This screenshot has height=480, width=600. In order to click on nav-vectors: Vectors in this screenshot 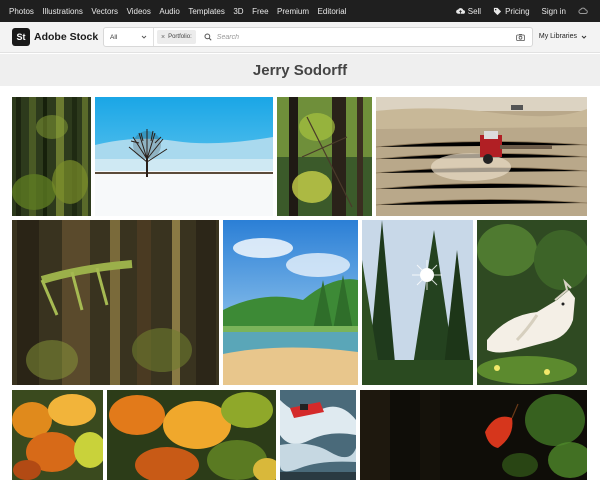, I will do `click(104, 11)`.